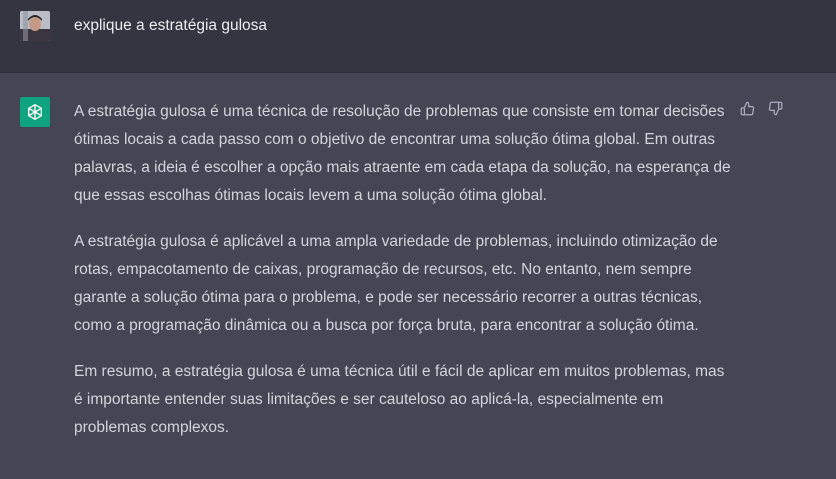 The height and width of the screenshot is (479, 836). I want to click on thumbs-down-icon, so click(775, 108).